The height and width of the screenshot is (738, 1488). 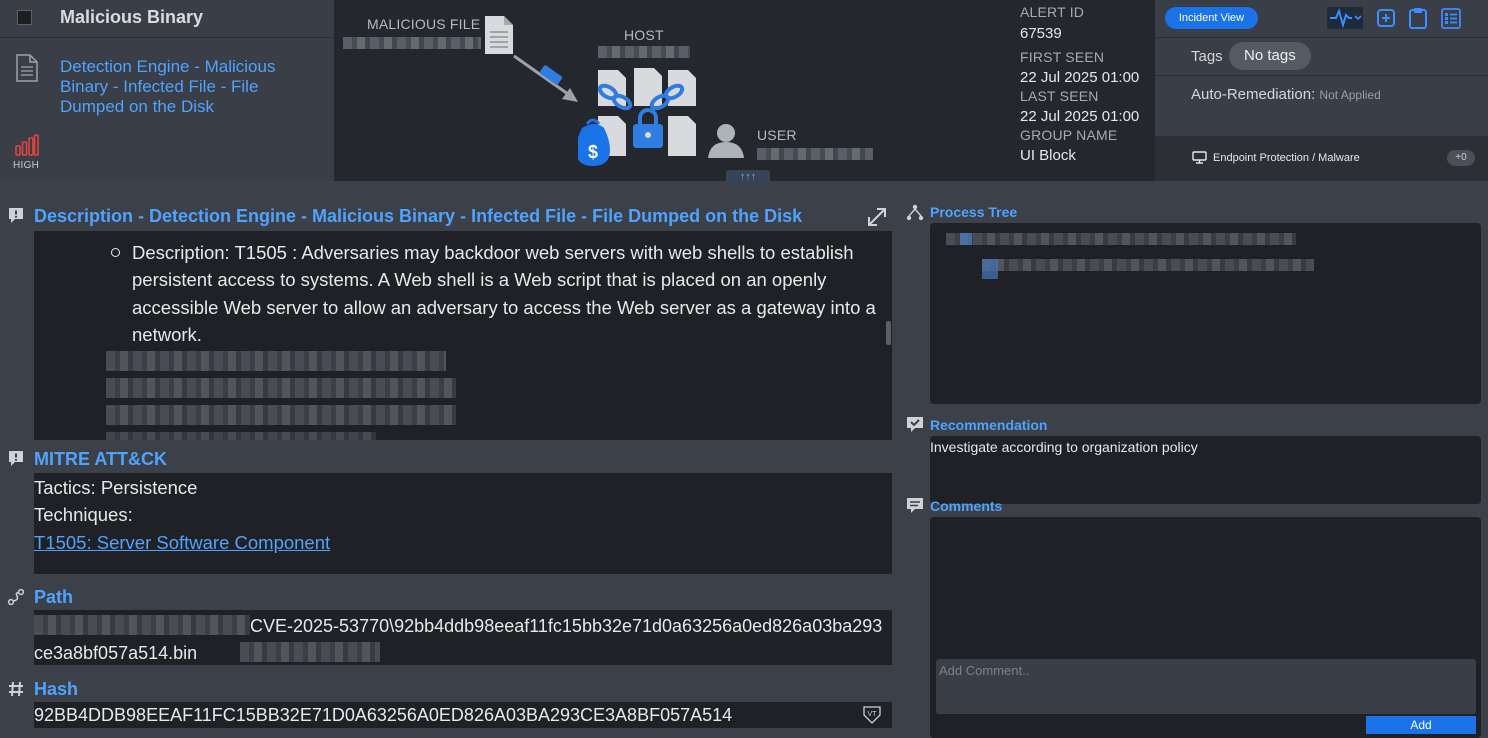 I want to click on tags-label: Tags, so click(x=1207, y=56).